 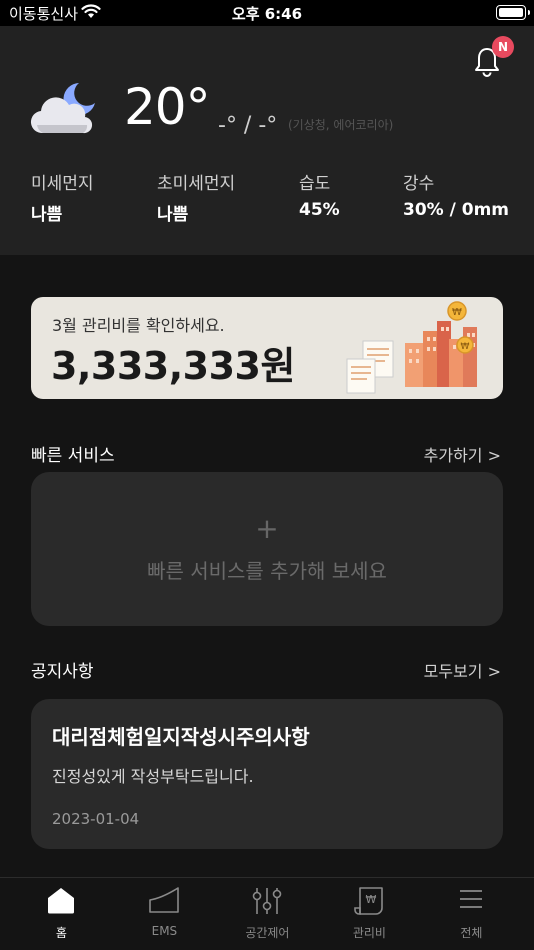 What do you see at coordinates (196, 197) in the screenshot?
I see `metric-ultrafine-dust: 초미세먼지 나쁨` at bounding box center [196, 197].